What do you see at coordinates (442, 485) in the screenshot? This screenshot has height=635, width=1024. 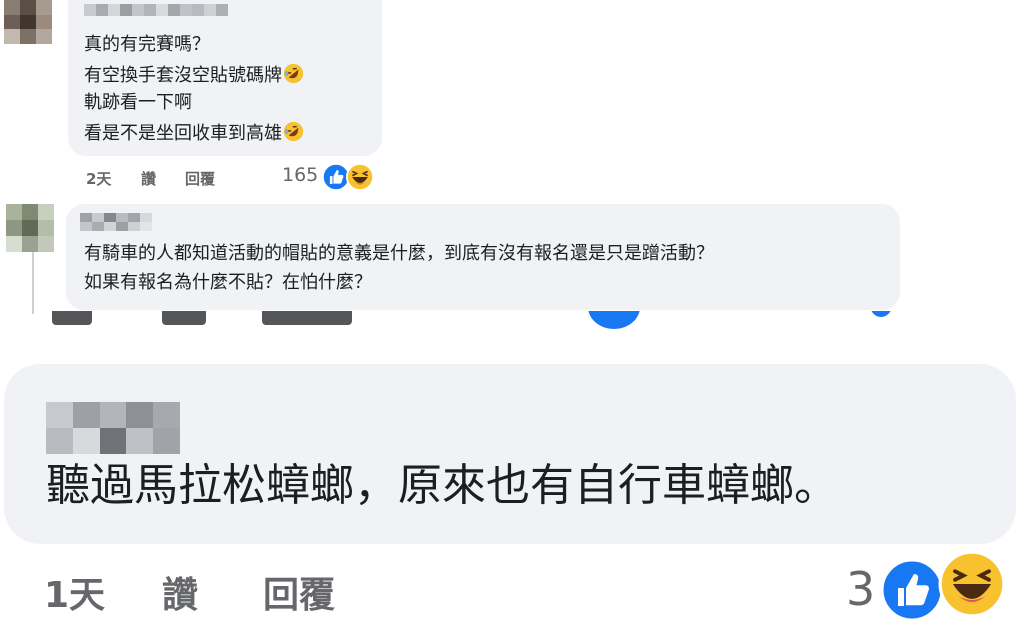 I see `comment-text-line: 聽過馬拉松蟑螂，原來也有自行車蟑螂。` at bounding box center [442, 485].